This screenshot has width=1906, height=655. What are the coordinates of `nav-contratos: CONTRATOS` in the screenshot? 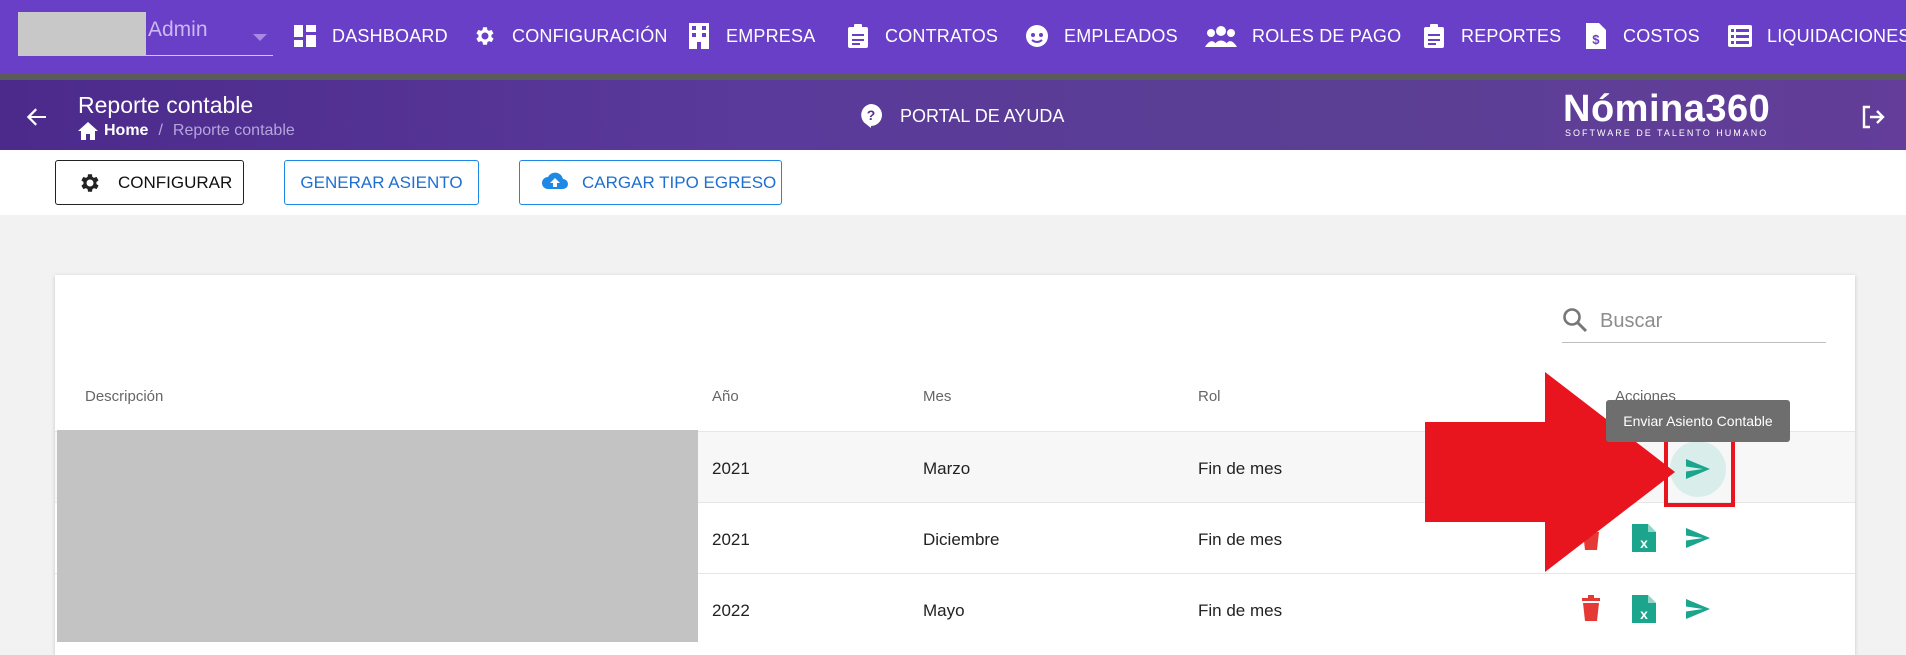 It's located at (921, 36).